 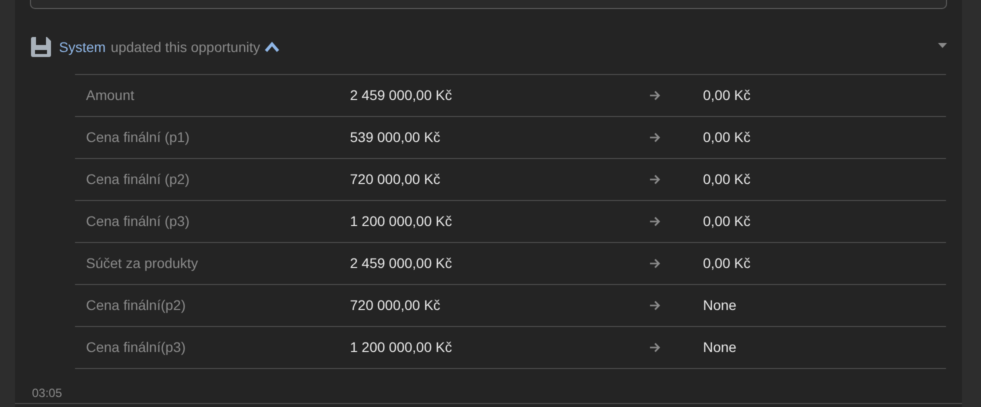 I want to click on field-name: Cena finální (p1), so click(x=138, y=137).